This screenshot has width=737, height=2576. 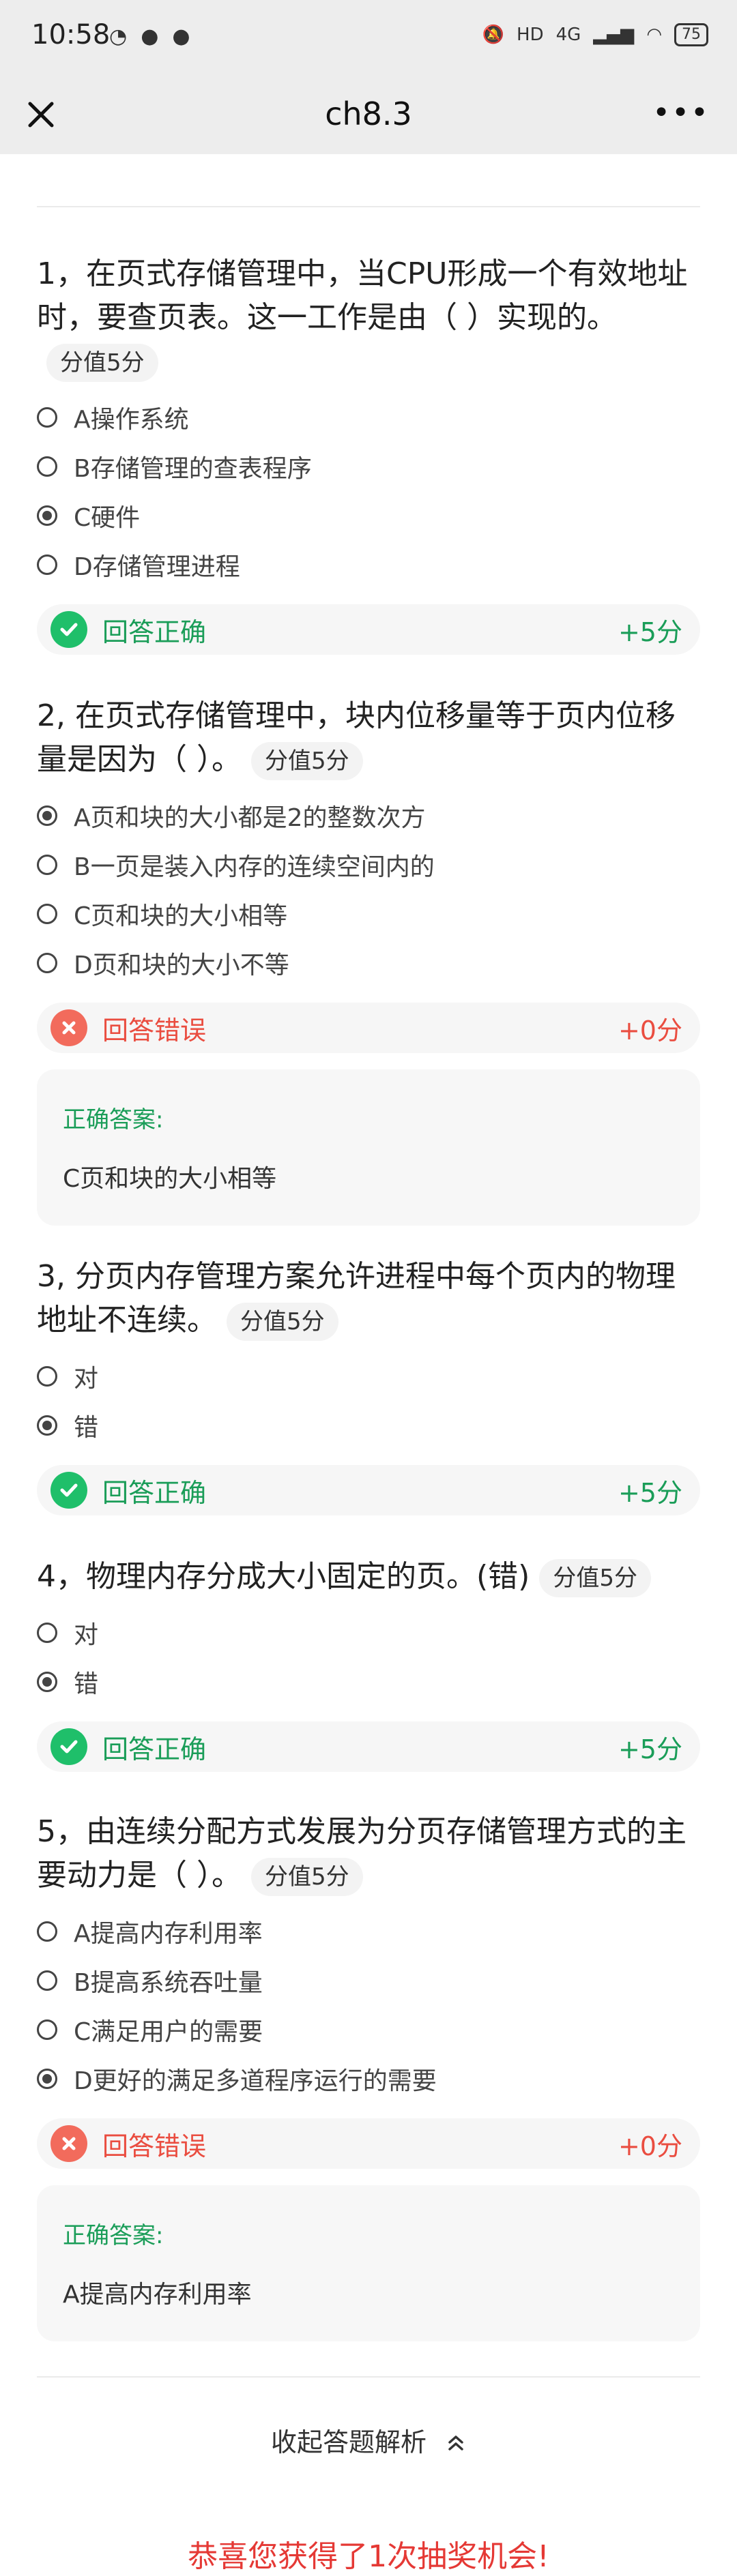 I want to click on status-time: 10:58, so click(x=71, y=34).